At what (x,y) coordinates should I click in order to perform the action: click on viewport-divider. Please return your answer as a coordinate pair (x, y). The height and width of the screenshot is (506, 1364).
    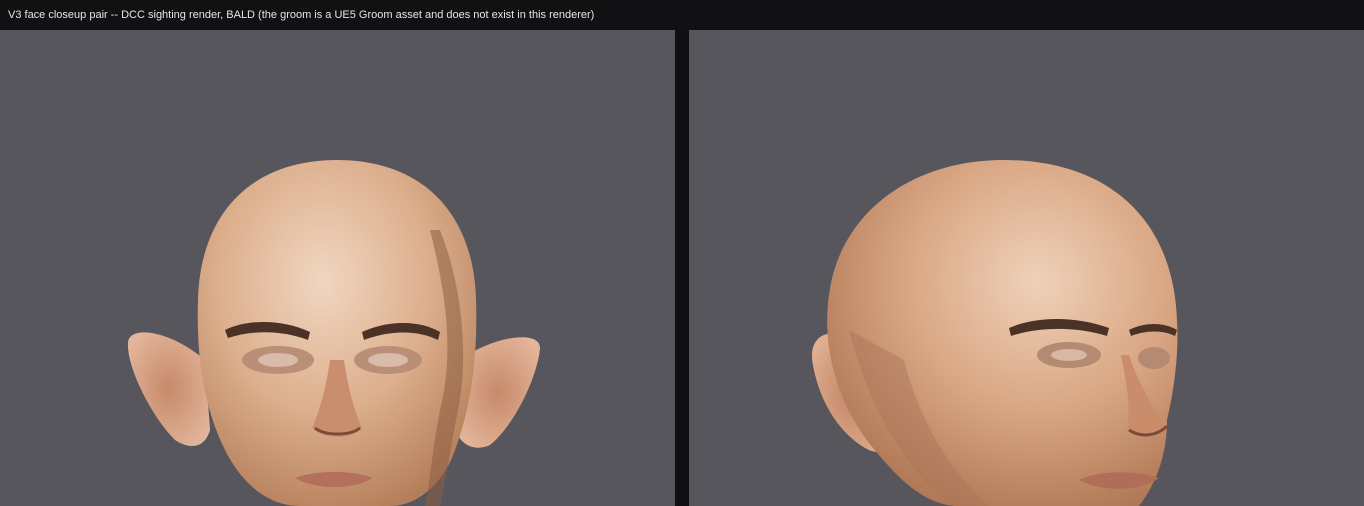
    Looking at the image, I should click on (682, 268).